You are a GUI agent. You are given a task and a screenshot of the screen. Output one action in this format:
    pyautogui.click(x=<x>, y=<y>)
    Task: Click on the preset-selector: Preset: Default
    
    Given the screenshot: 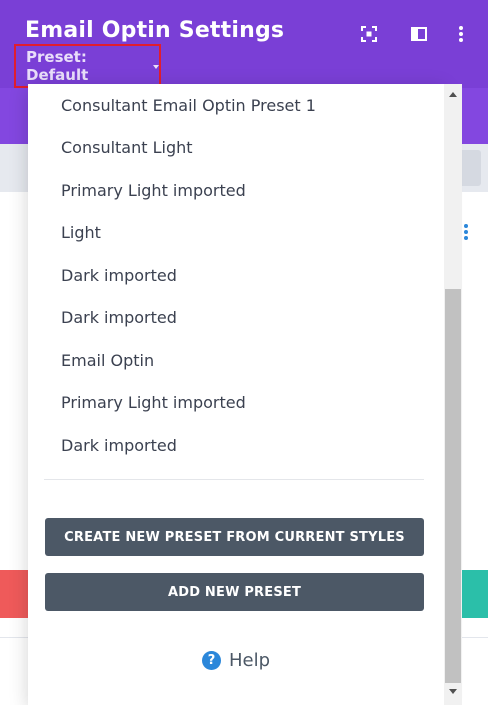 What is the action you would take?
    pyautogui.click(x=87, y=66)
    